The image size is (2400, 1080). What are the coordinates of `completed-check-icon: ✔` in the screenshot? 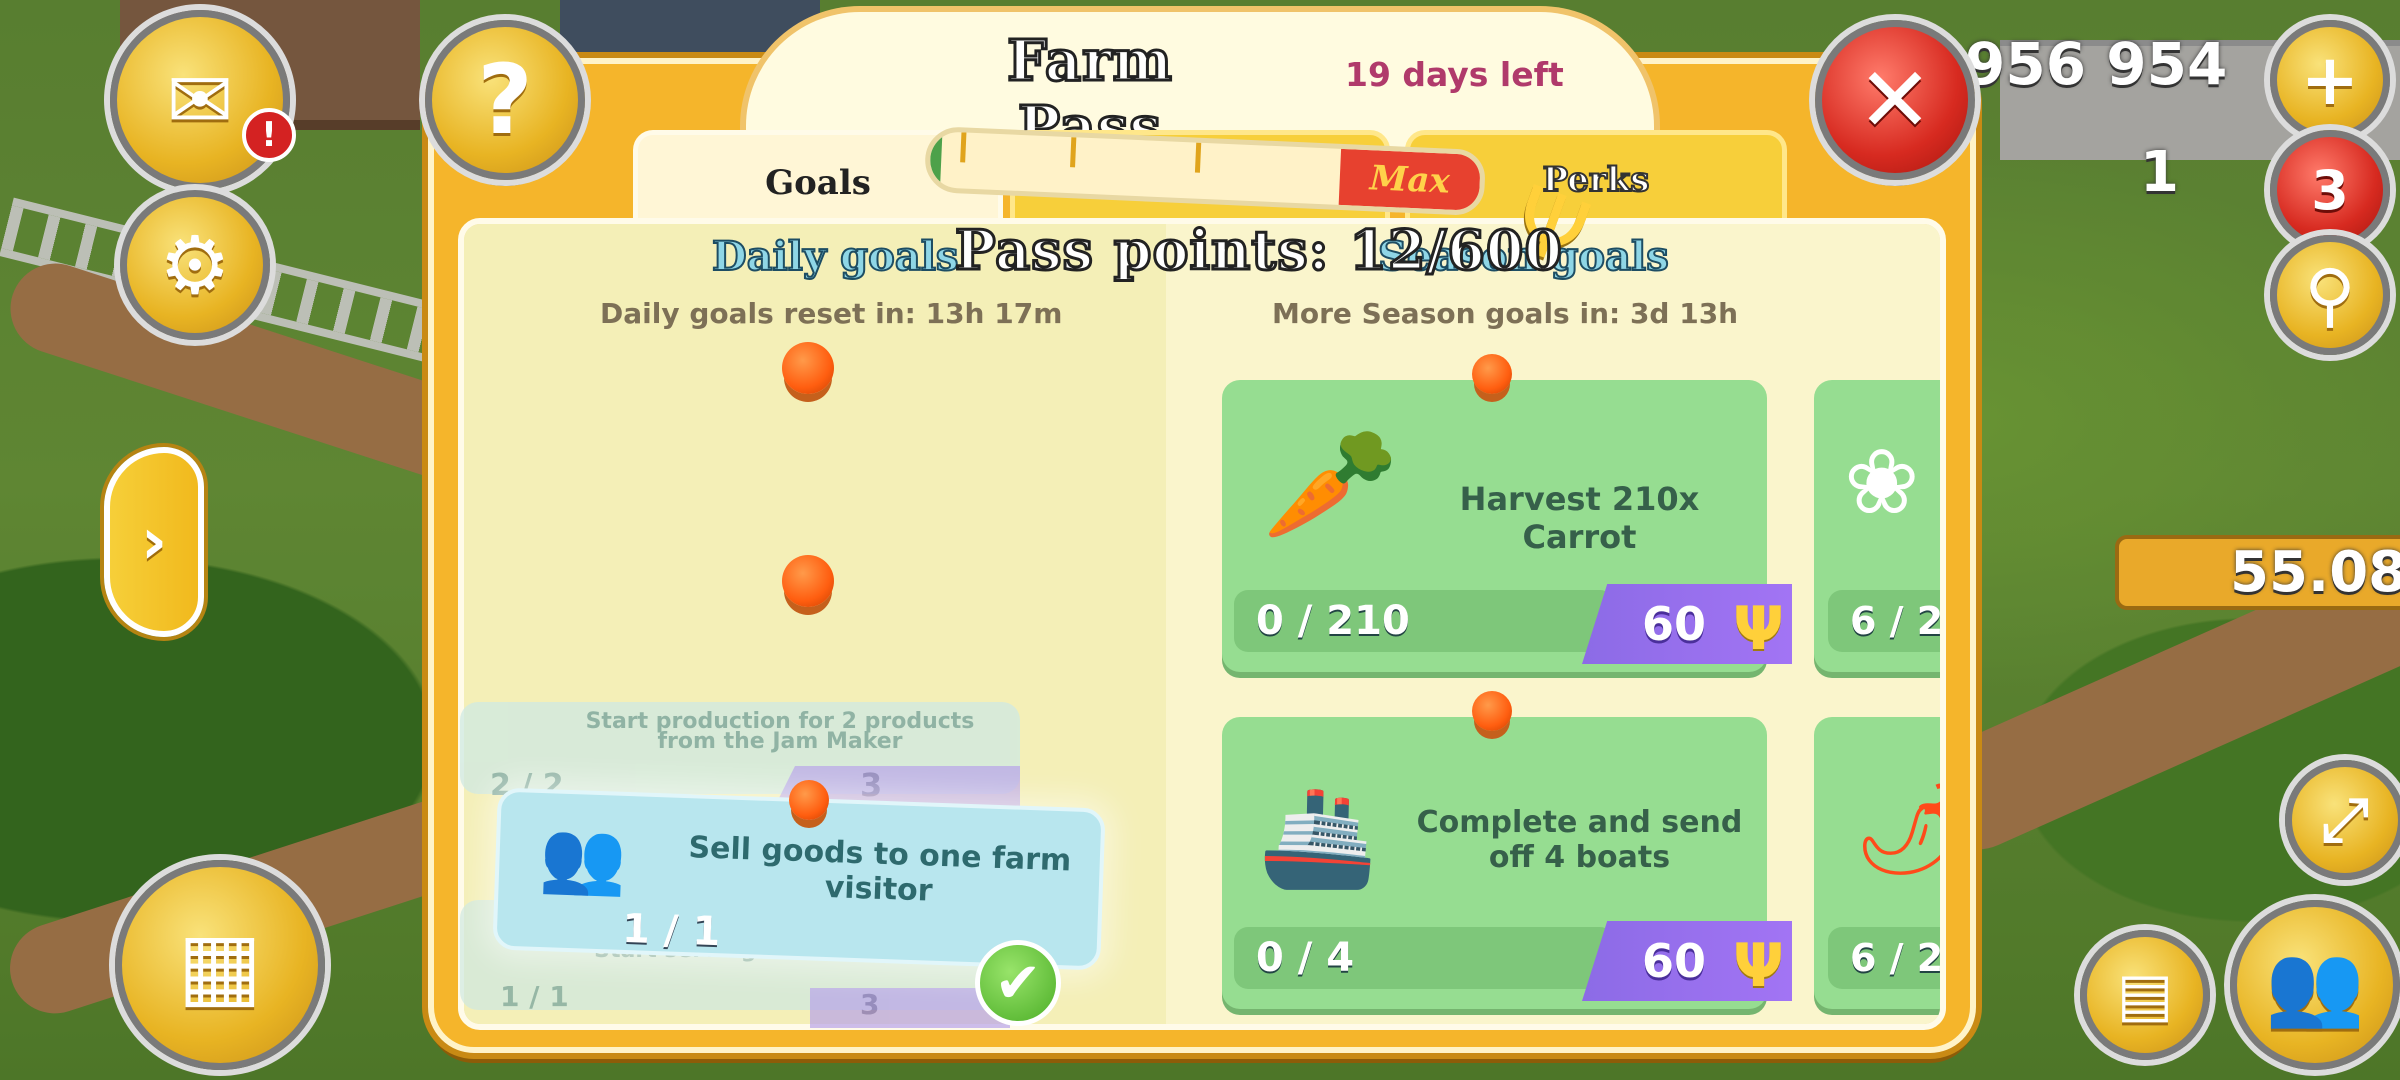 It's located at (1018, 983).